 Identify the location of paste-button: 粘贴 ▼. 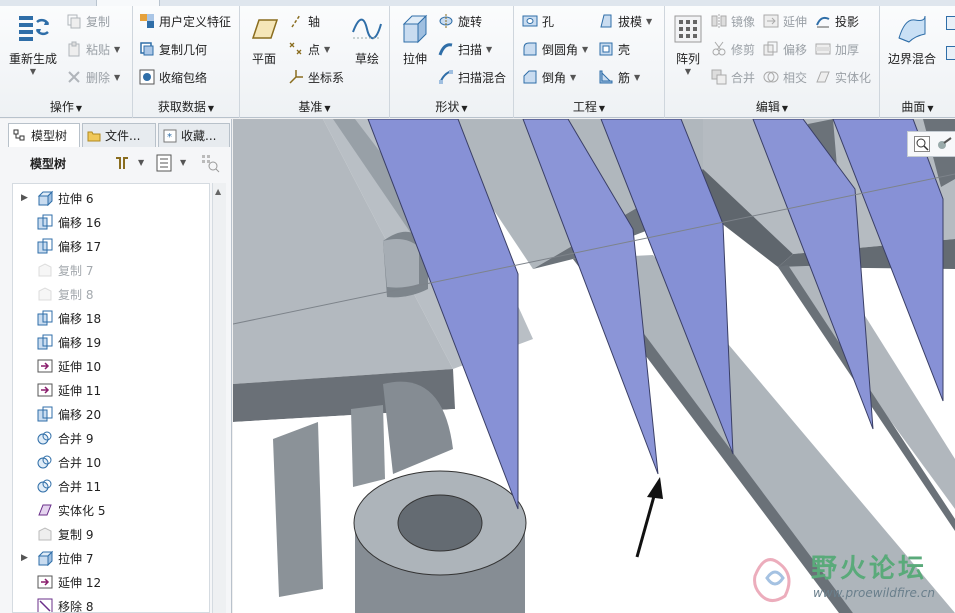
(93, 49).